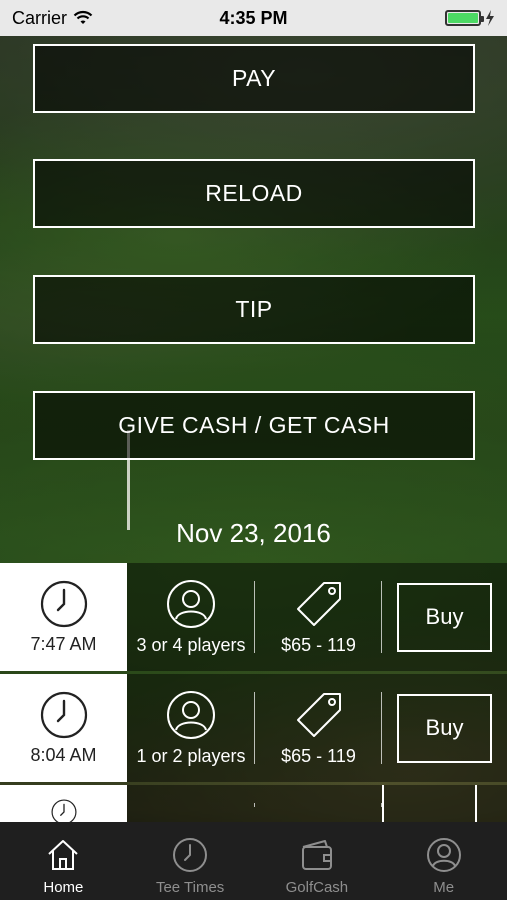 The image size is (507, 900). Describe the element at coordinates (254, 309) in the screenshot. I see `tip-button: TIP` at that location.